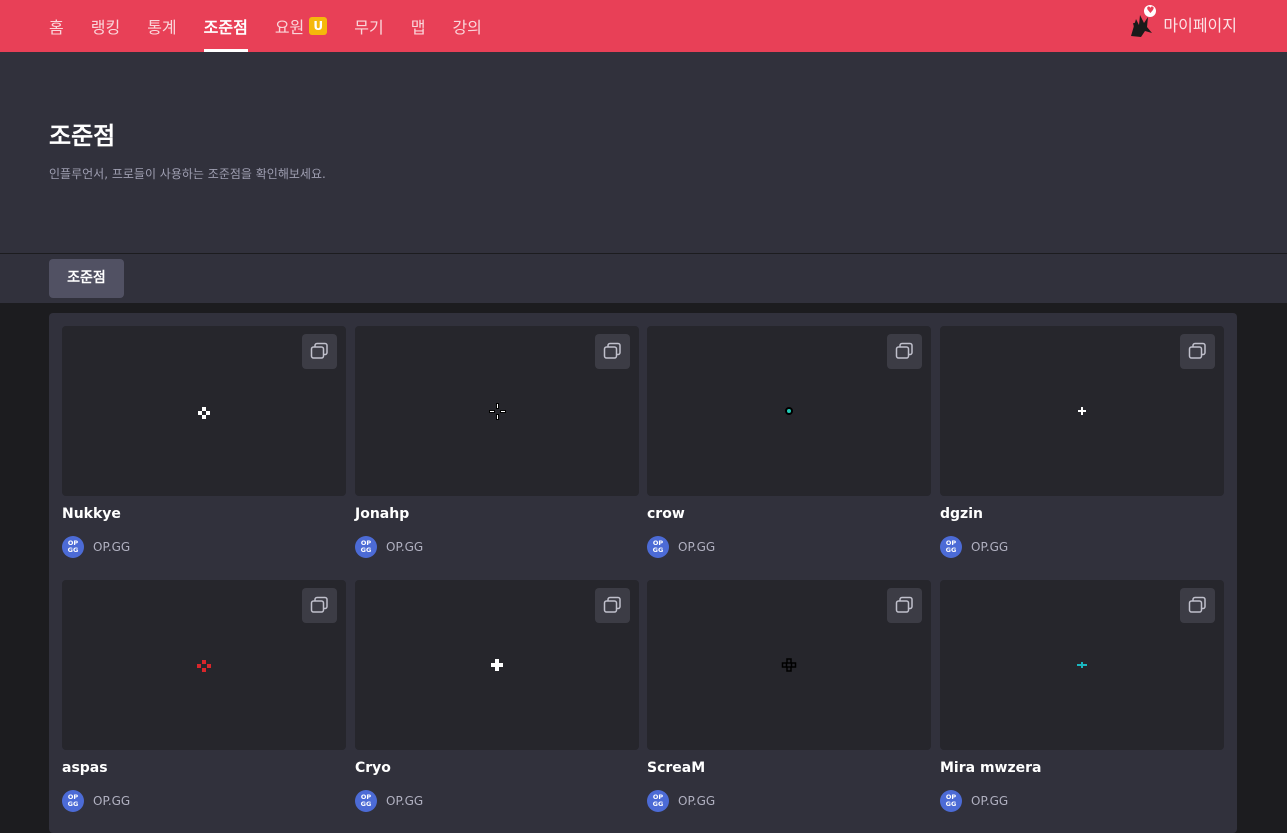  What do you see at coordinates (382, 514) in the screenshot?
I see `player-name: Jonahp` at bounding box center [382, 514].